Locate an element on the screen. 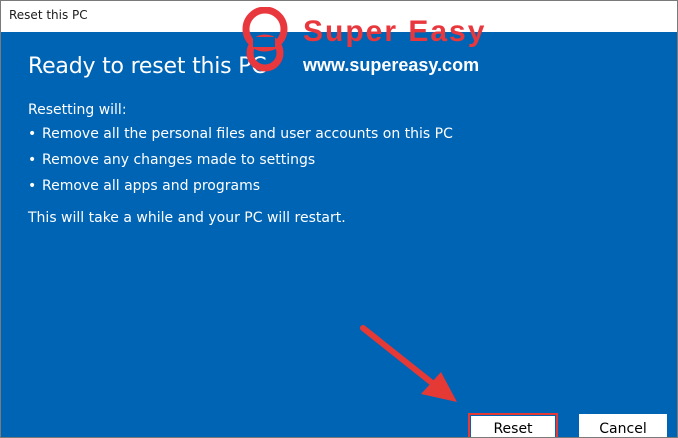 This screenshot has height=438, width=678. page-title: Ready to reset this PC is located at coordinates (147, 66).